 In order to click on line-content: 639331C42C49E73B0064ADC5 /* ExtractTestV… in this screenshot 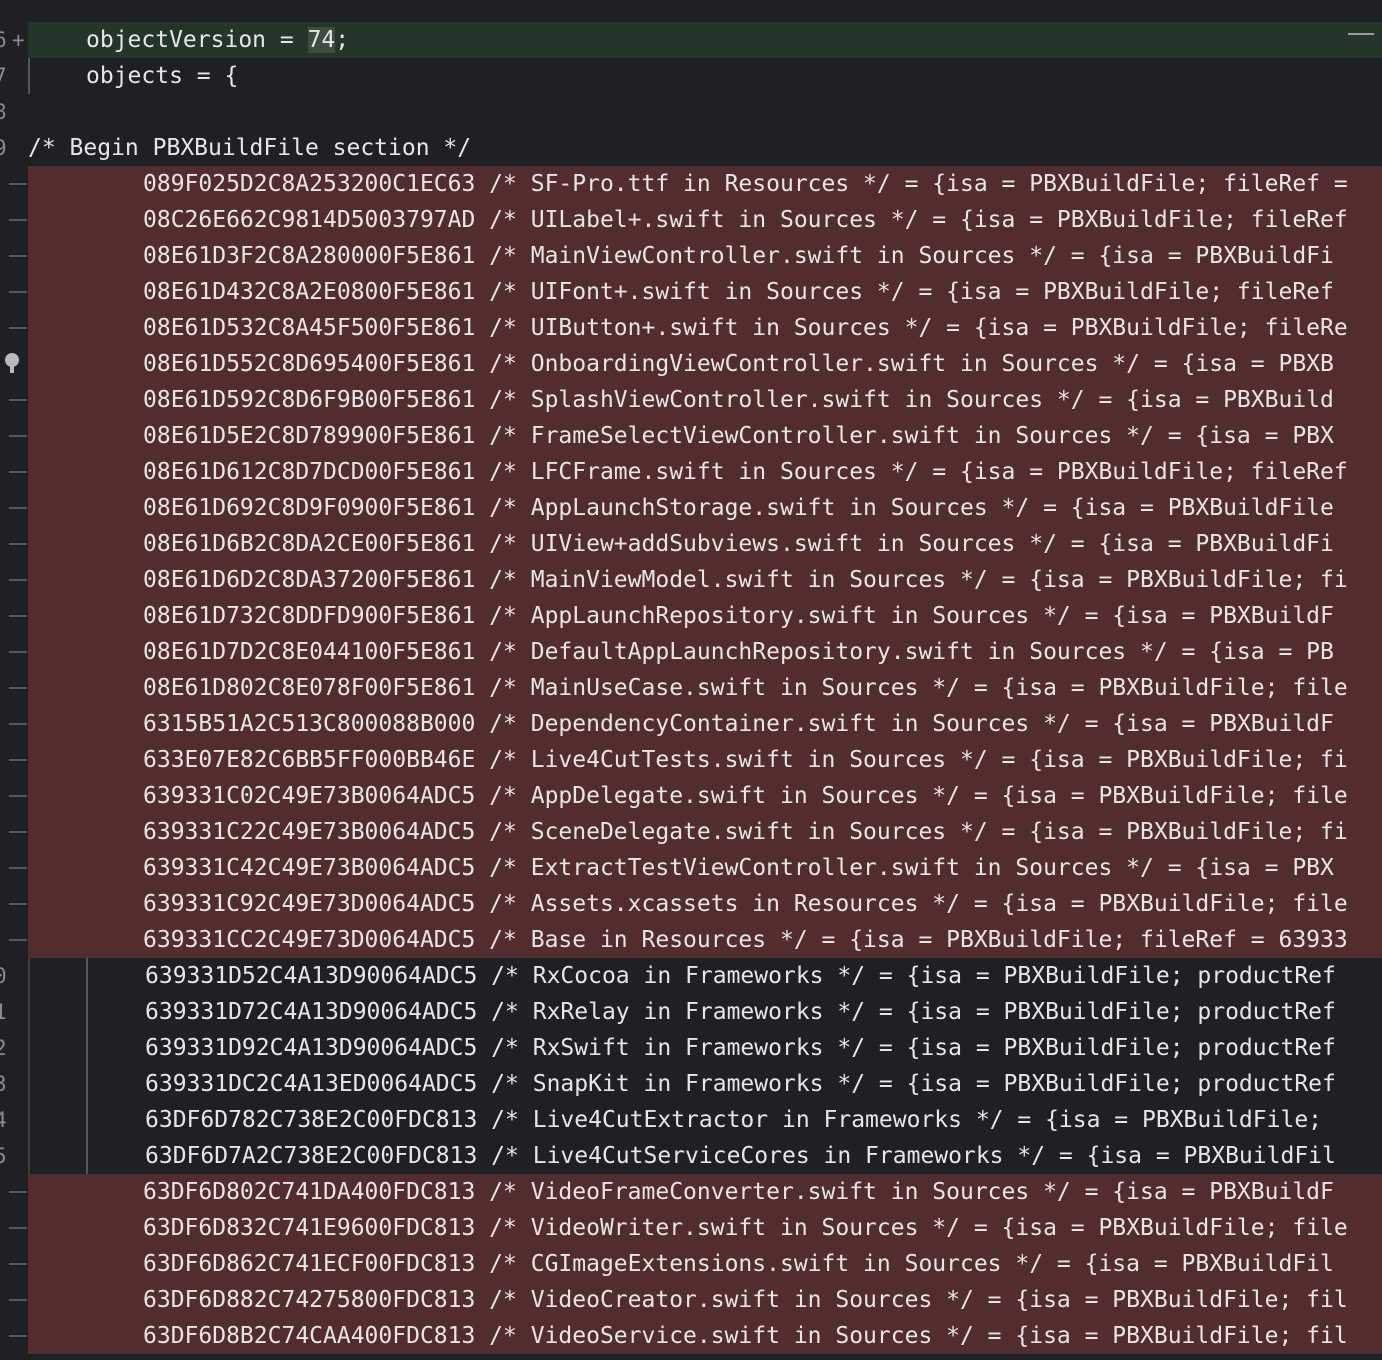, I will do `click(705, 868)`.